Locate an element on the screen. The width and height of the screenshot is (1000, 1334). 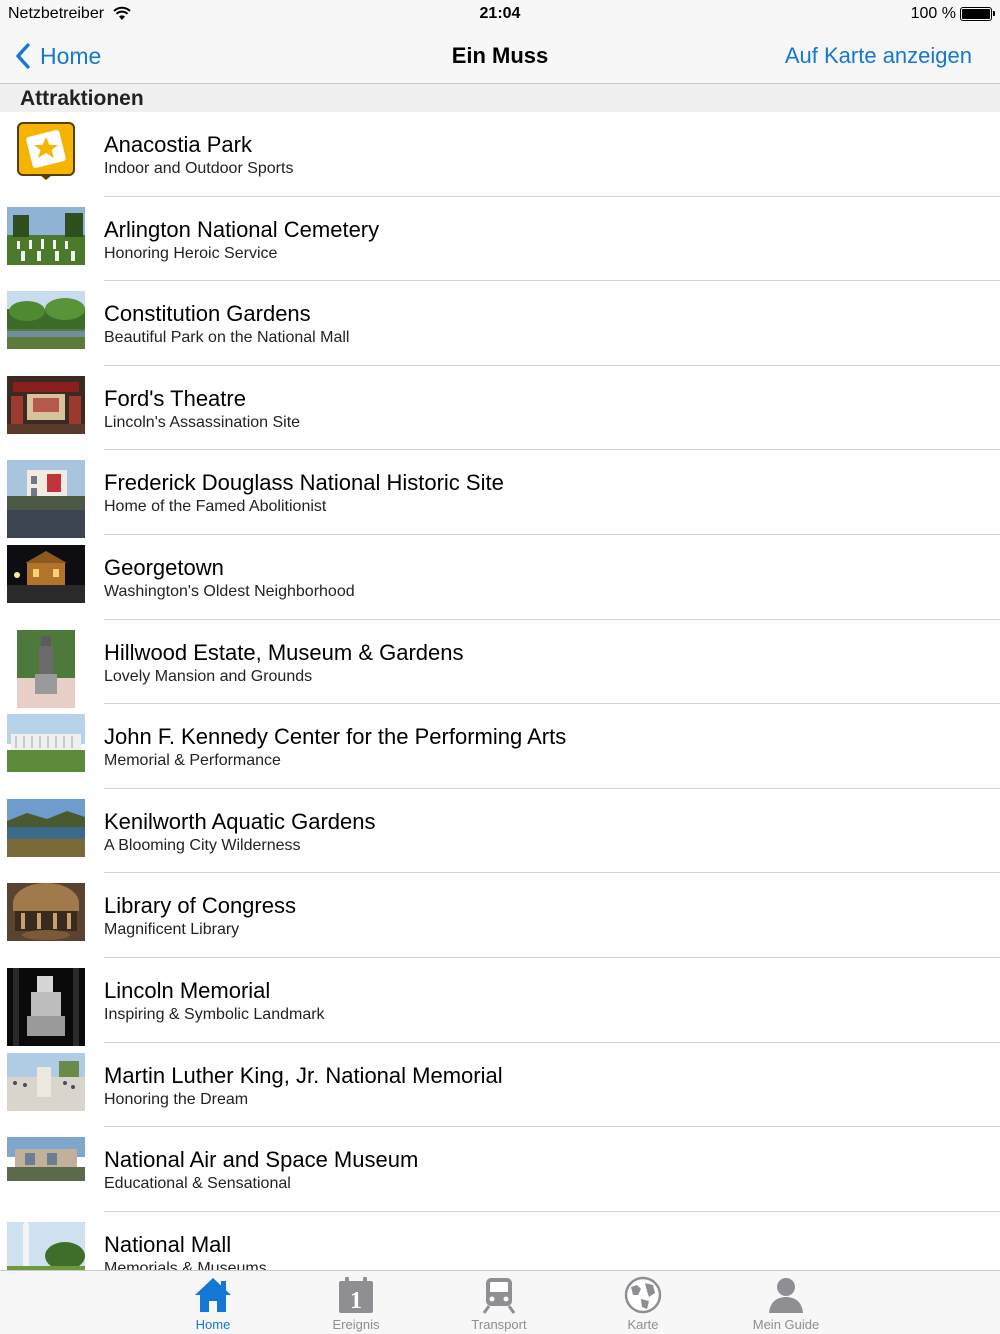
person-icon is located at coordinates (786, 1295).